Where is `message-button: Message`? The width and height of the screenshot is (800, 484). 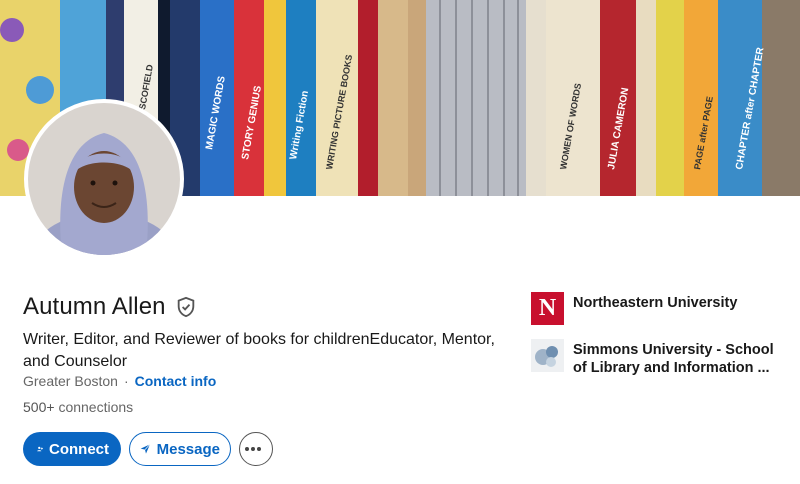 message-button: Message is located at coordinates (180, 449).